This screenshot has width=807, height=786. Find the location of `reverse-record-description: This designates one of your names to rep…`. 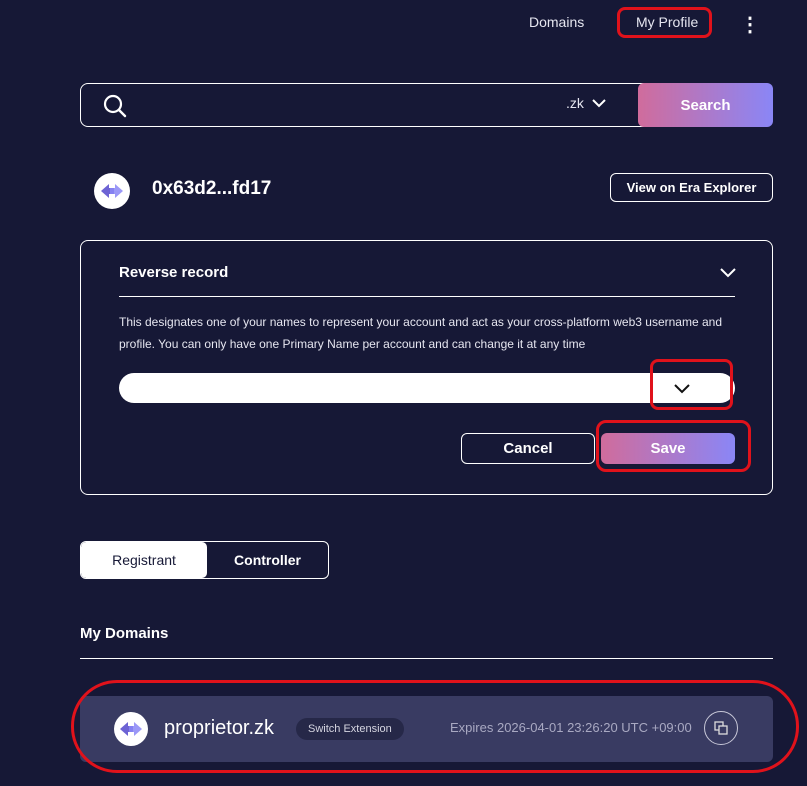

reverse-record-description: This designates one of your names to rep… is located at coordinates (420, 333).